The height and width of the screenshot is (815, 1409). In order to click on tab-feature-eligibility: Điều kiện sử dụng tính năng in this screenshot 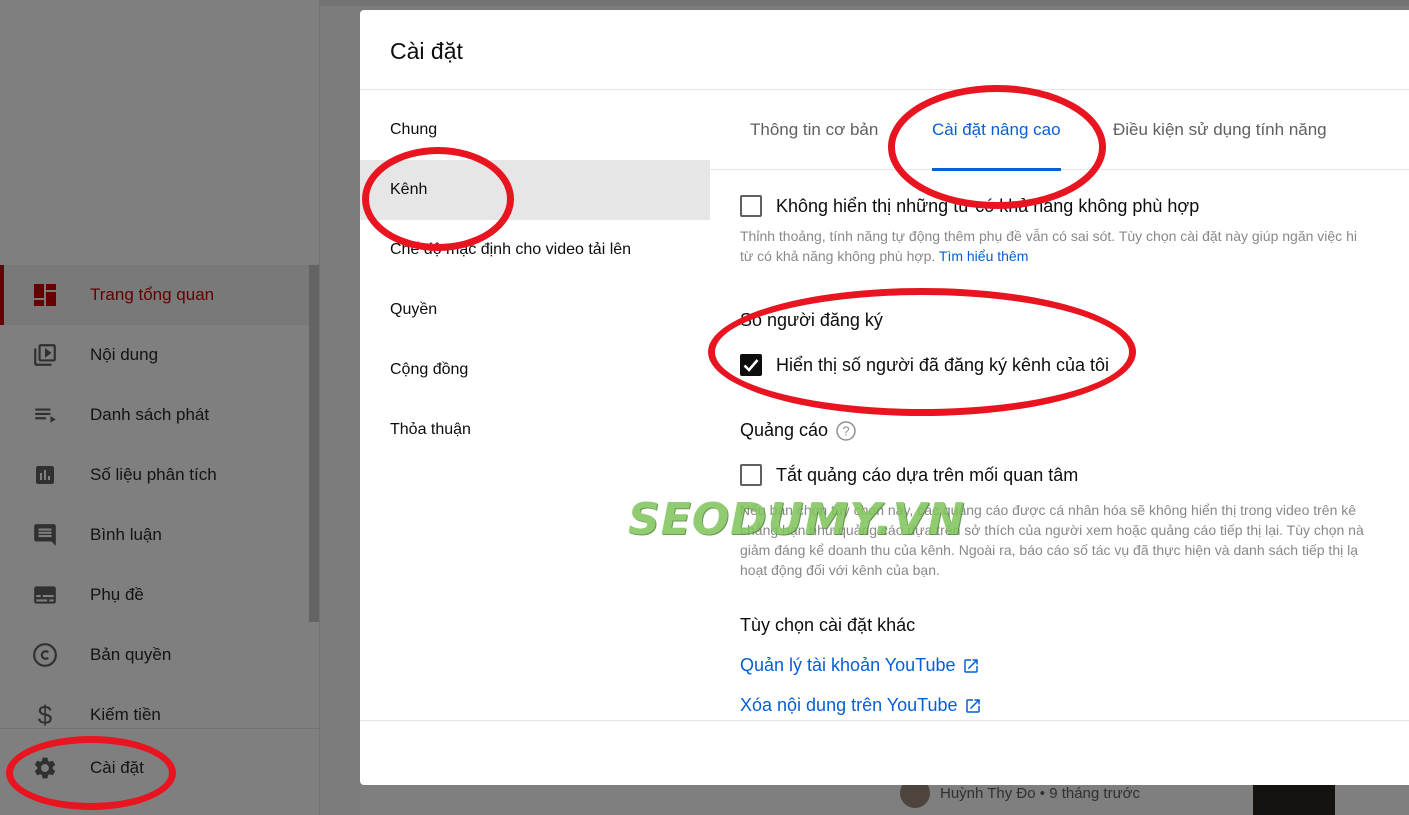, I will do `click(1220, 130)`.